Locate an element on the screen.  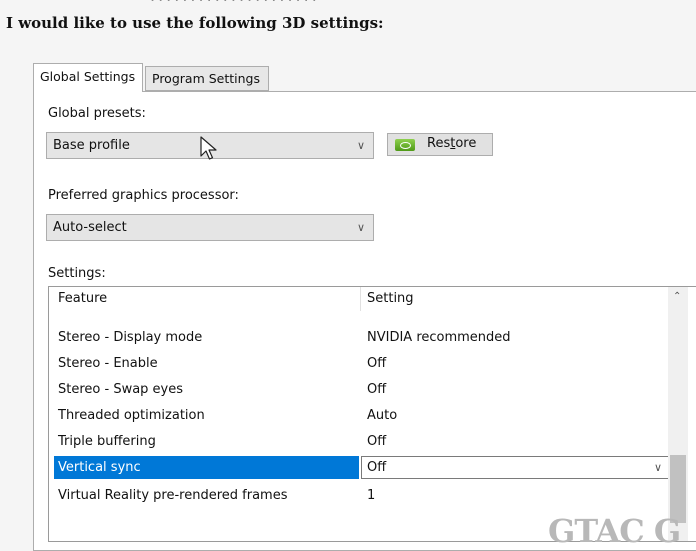
settings-label: Settings: is located at coordinates (77, 273).